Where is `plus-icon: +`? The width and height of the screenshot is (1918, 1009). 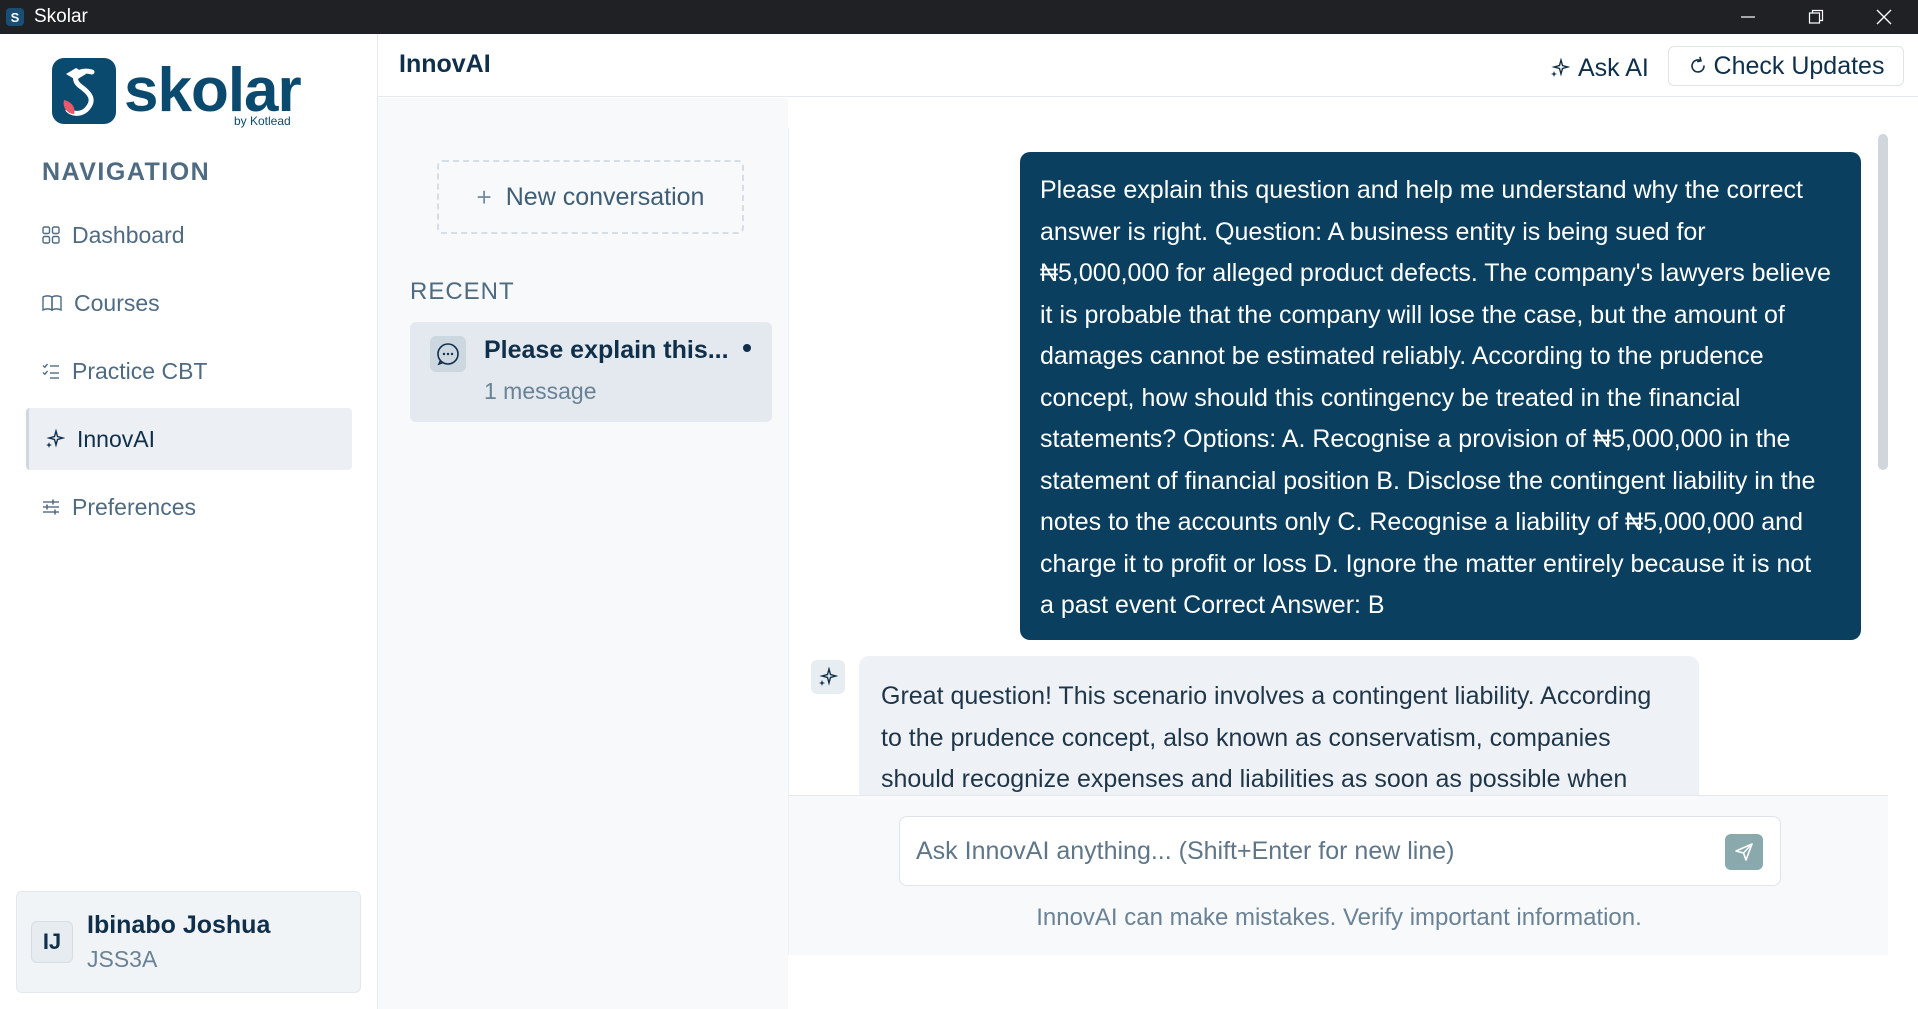 plus-icon: + is located at coordinates (484, 196).